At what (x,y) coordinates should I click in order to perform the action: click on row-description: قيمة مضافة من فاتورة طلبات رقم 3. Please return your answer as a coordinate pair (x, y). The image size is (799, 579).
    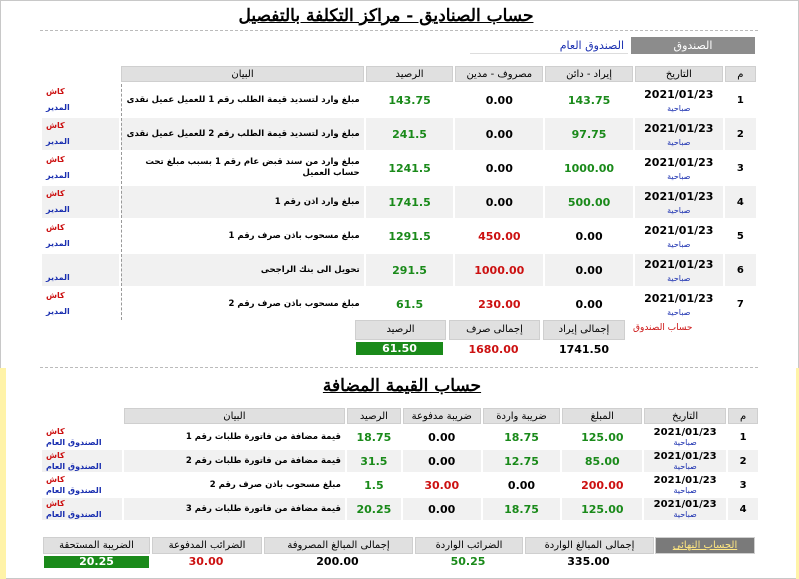
    Looking at the image, I should click on (234, 509).